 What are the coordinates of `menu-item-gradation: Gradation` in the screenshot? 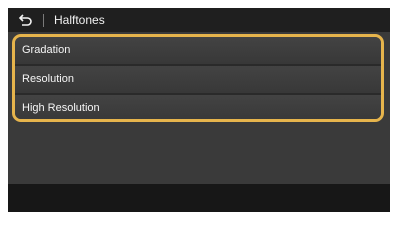 It's located at (198, 50).